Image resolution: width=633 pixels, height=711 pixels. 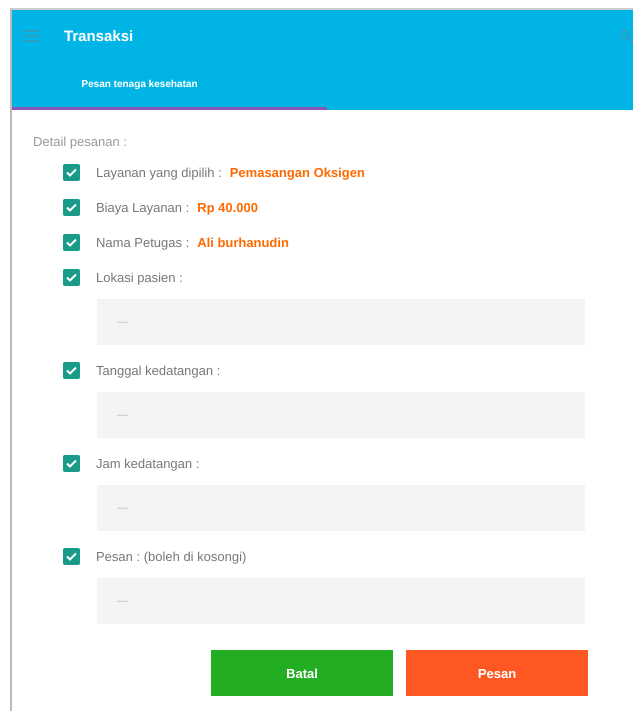 I want to click on field-value: Pemasangan Oksigen, so click(x=297, y=172).